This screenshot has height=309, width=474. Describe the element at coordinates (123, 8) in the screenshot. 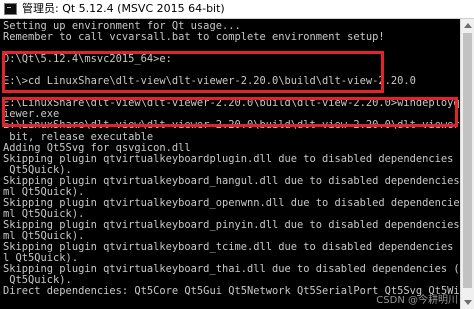

I see `window-title: 管理员: Qt 5.12.4 (MSVC 2015 64-bit)` at that location.